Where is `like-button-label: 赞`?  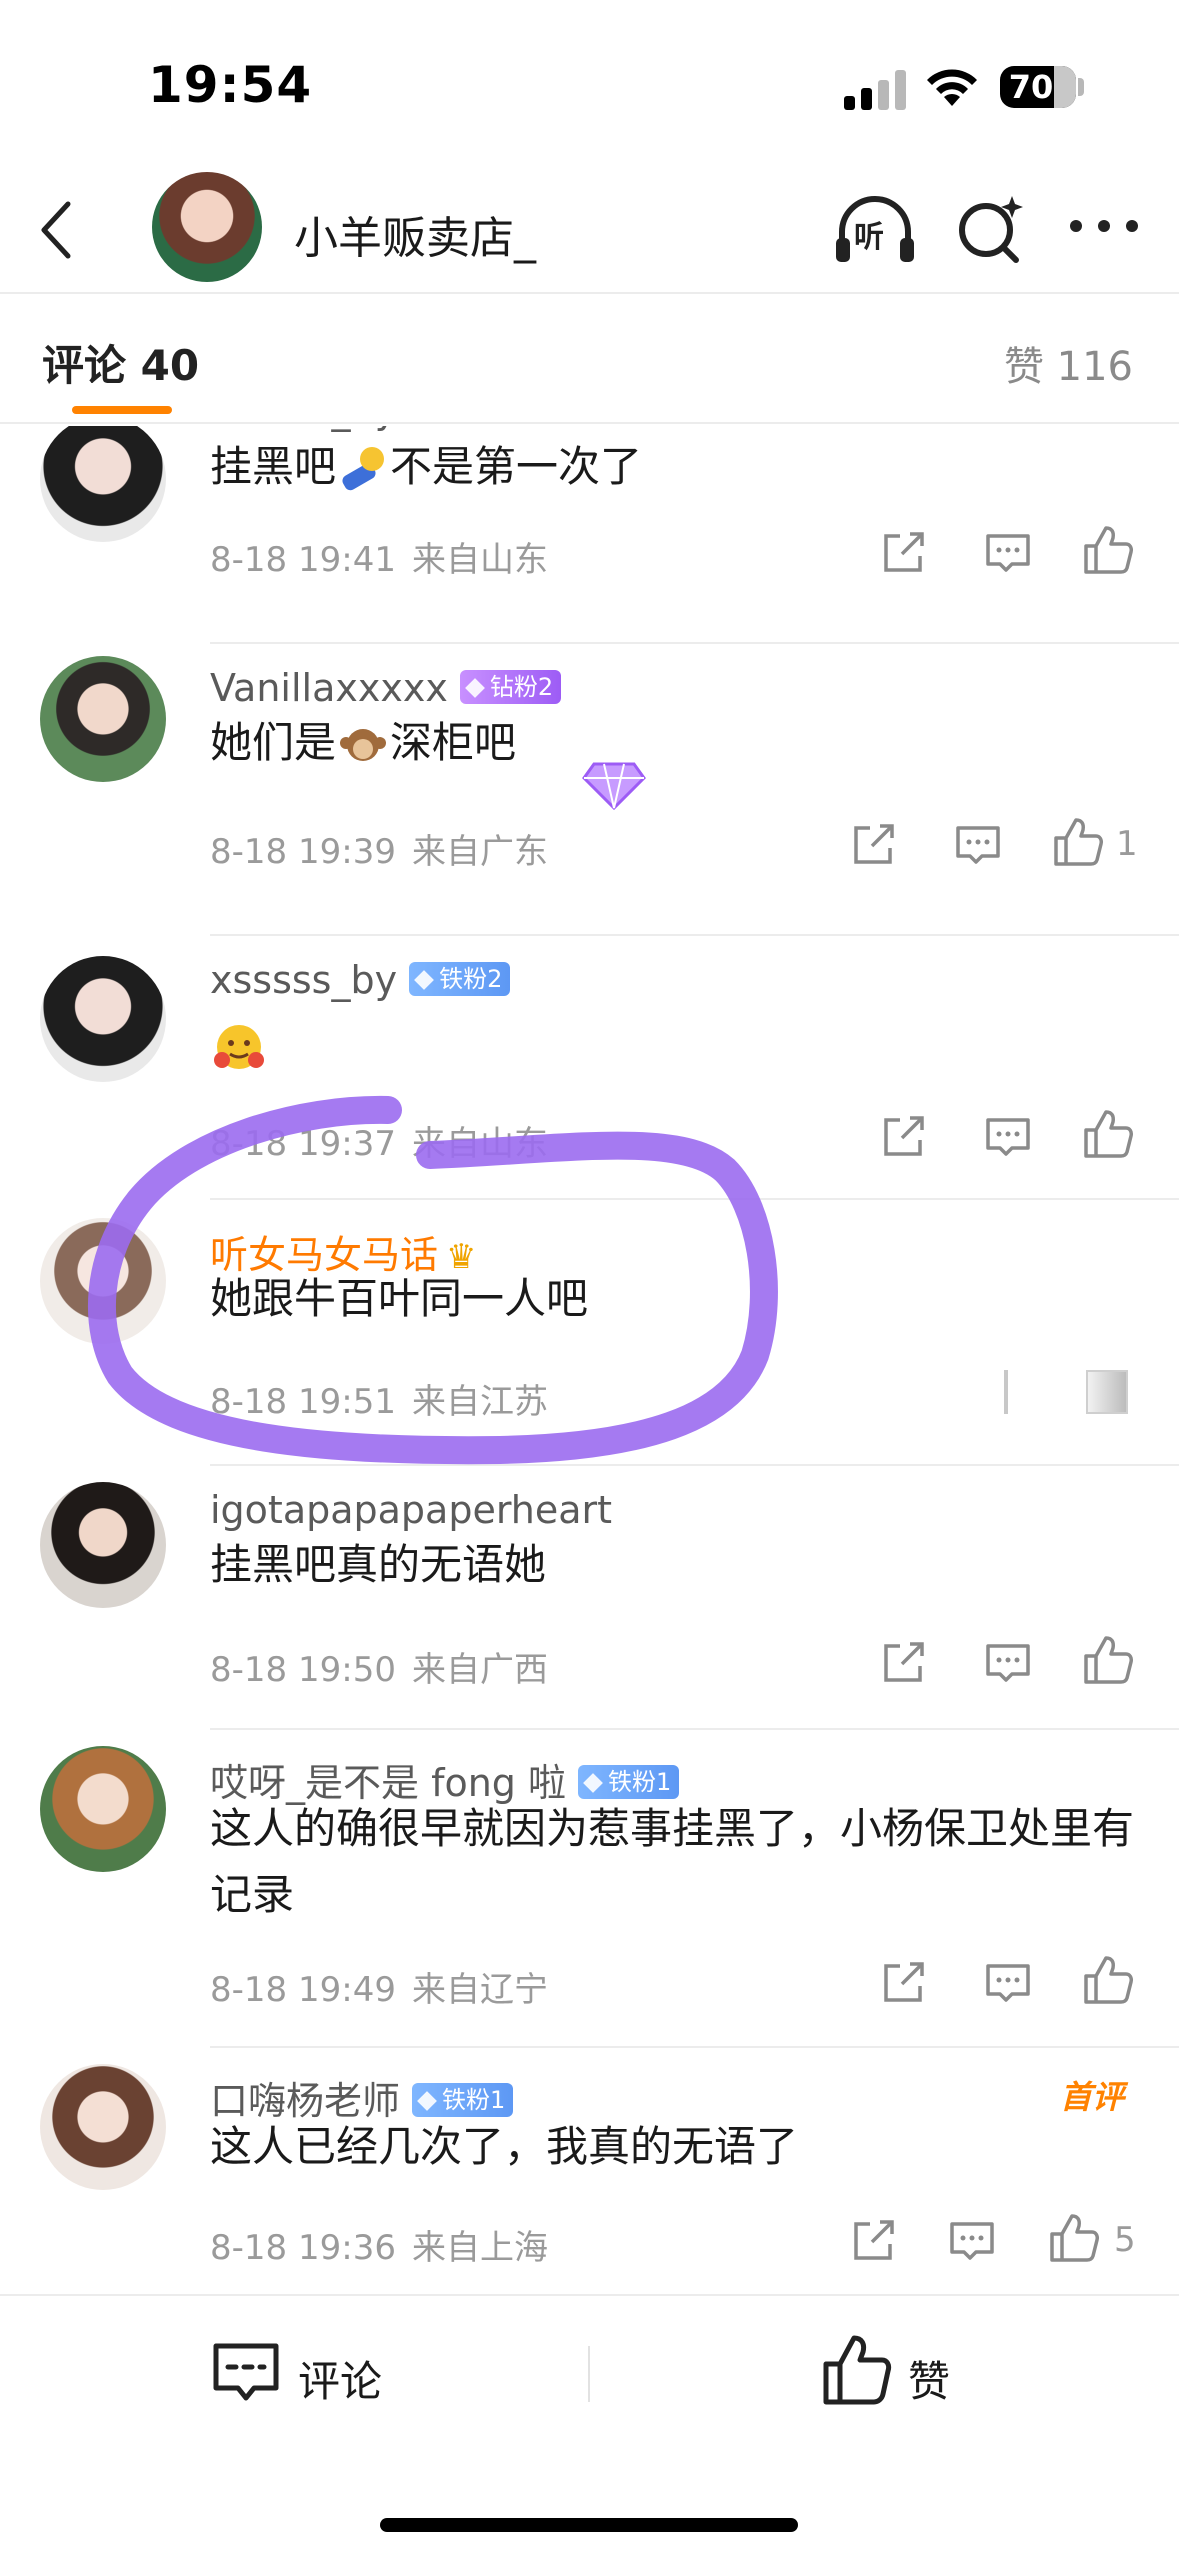 like-button-label: 赞 is located at coordinates (929, 2381).